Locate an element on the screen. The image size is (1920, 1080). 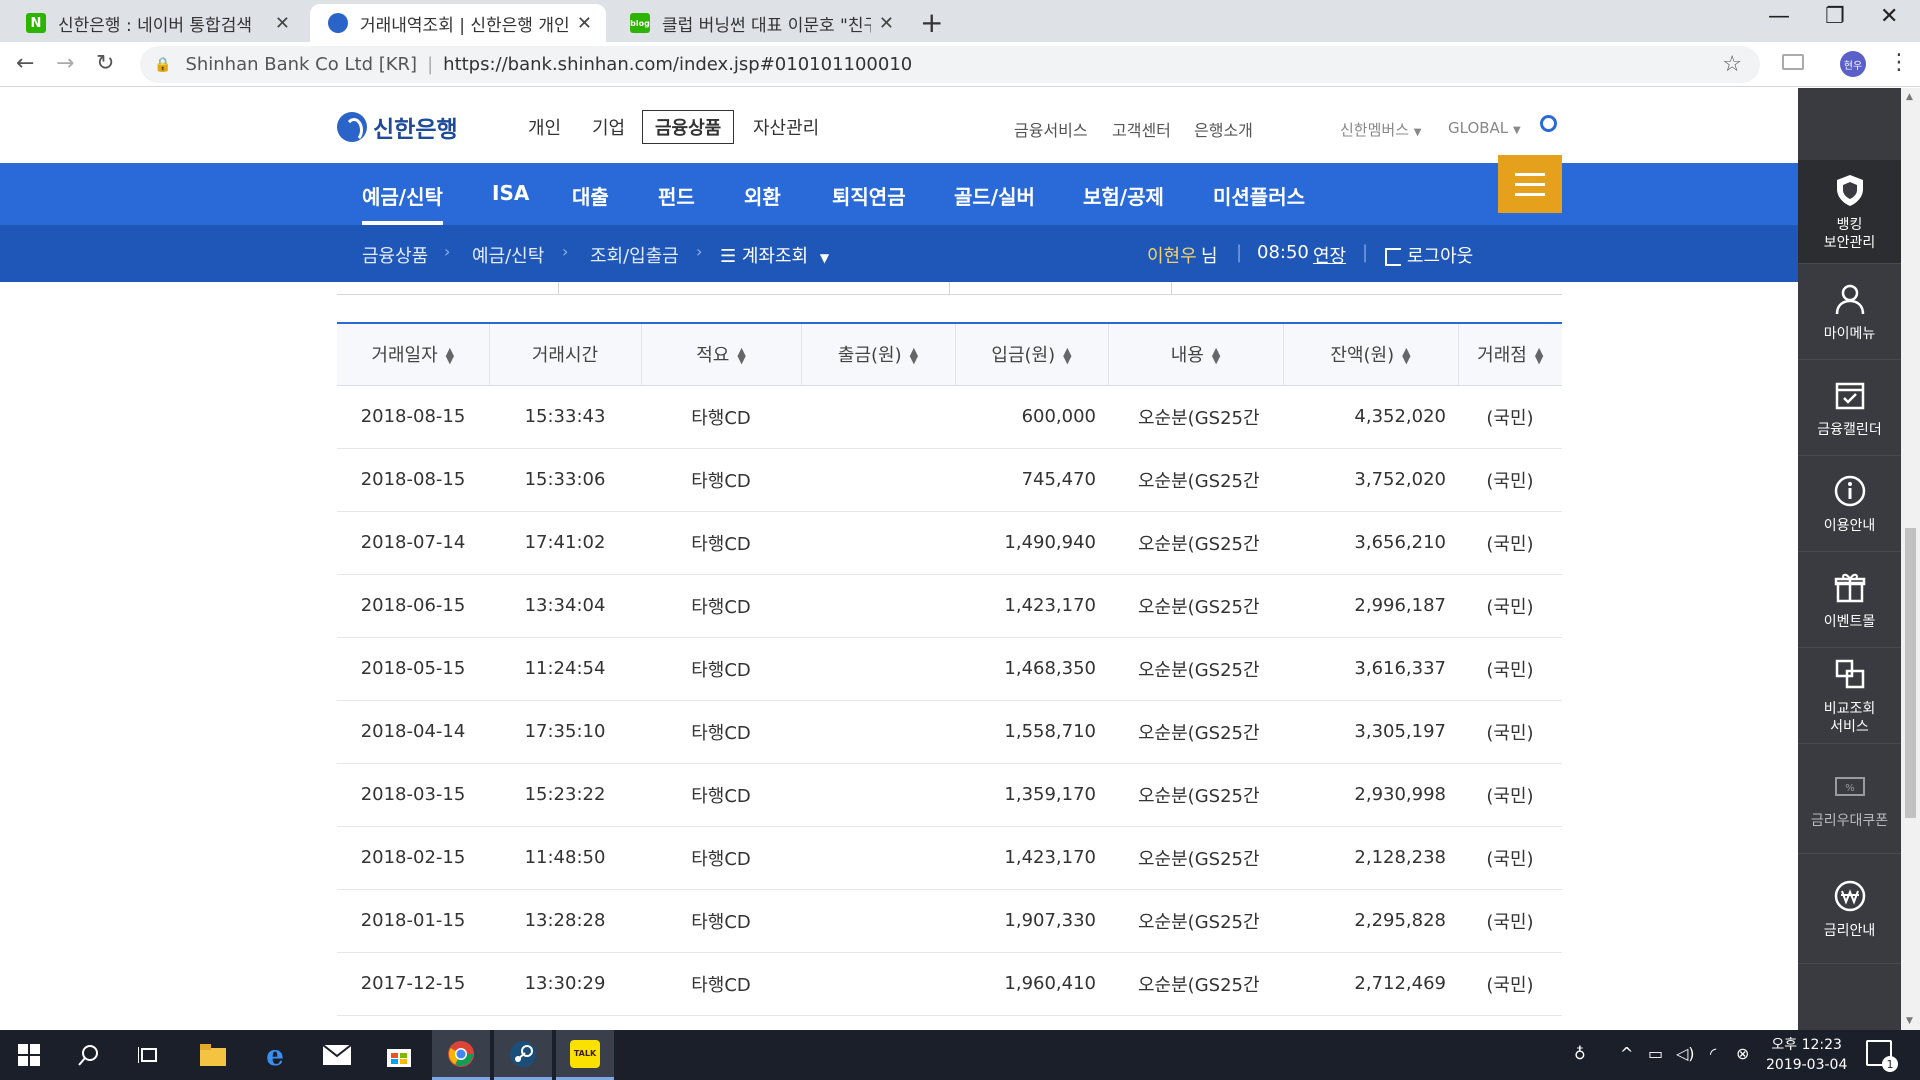
nav-loan: 대출 is located at coordinates (590, 195).